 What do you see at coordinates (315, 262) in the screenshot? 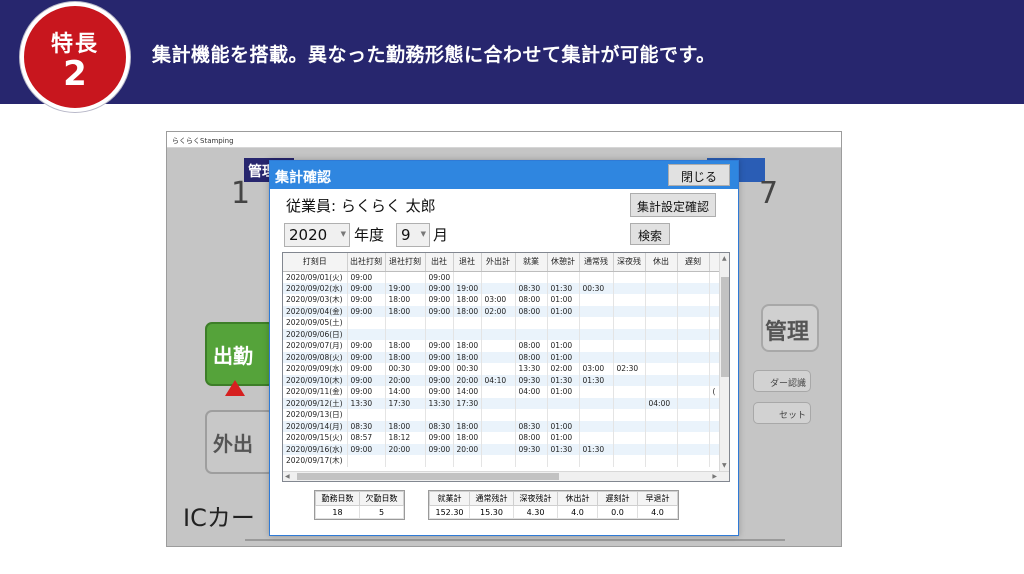
I see `column-header: 打刻日` at bounding box center [315, 262].